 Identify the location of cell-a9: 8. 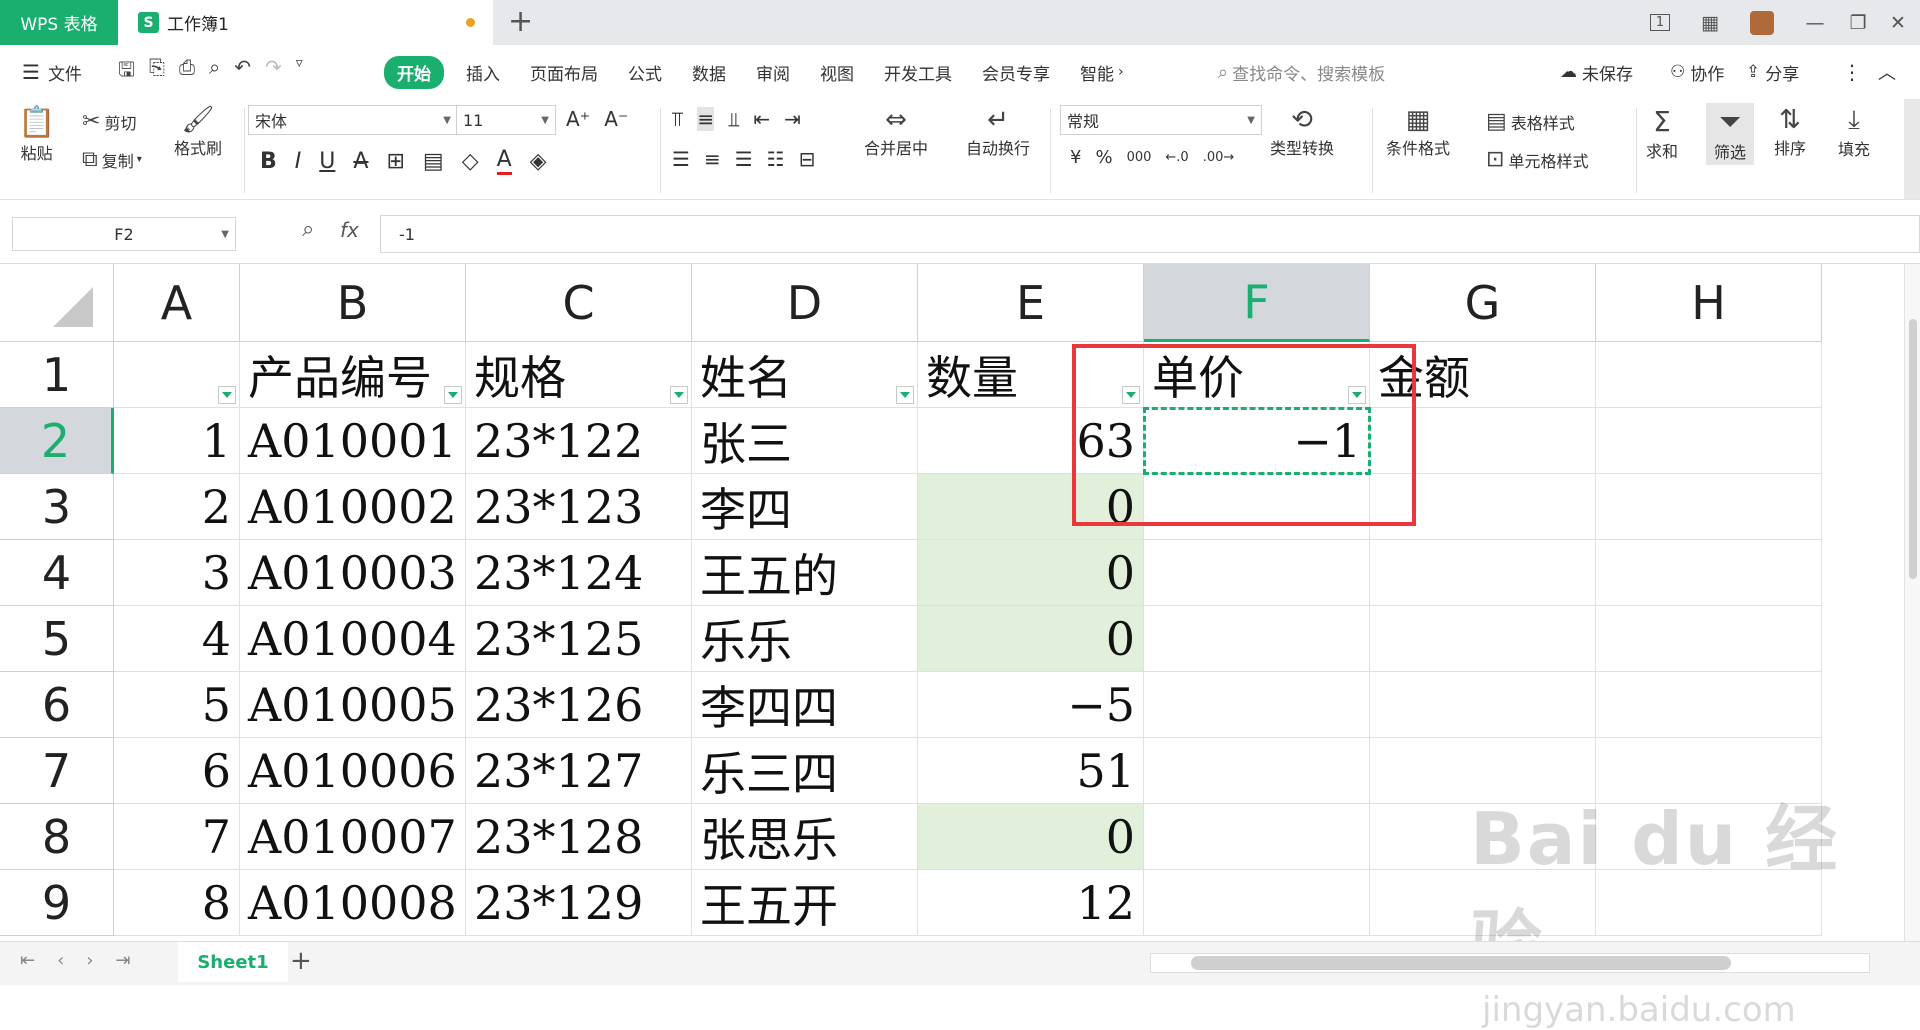
(177, 903).